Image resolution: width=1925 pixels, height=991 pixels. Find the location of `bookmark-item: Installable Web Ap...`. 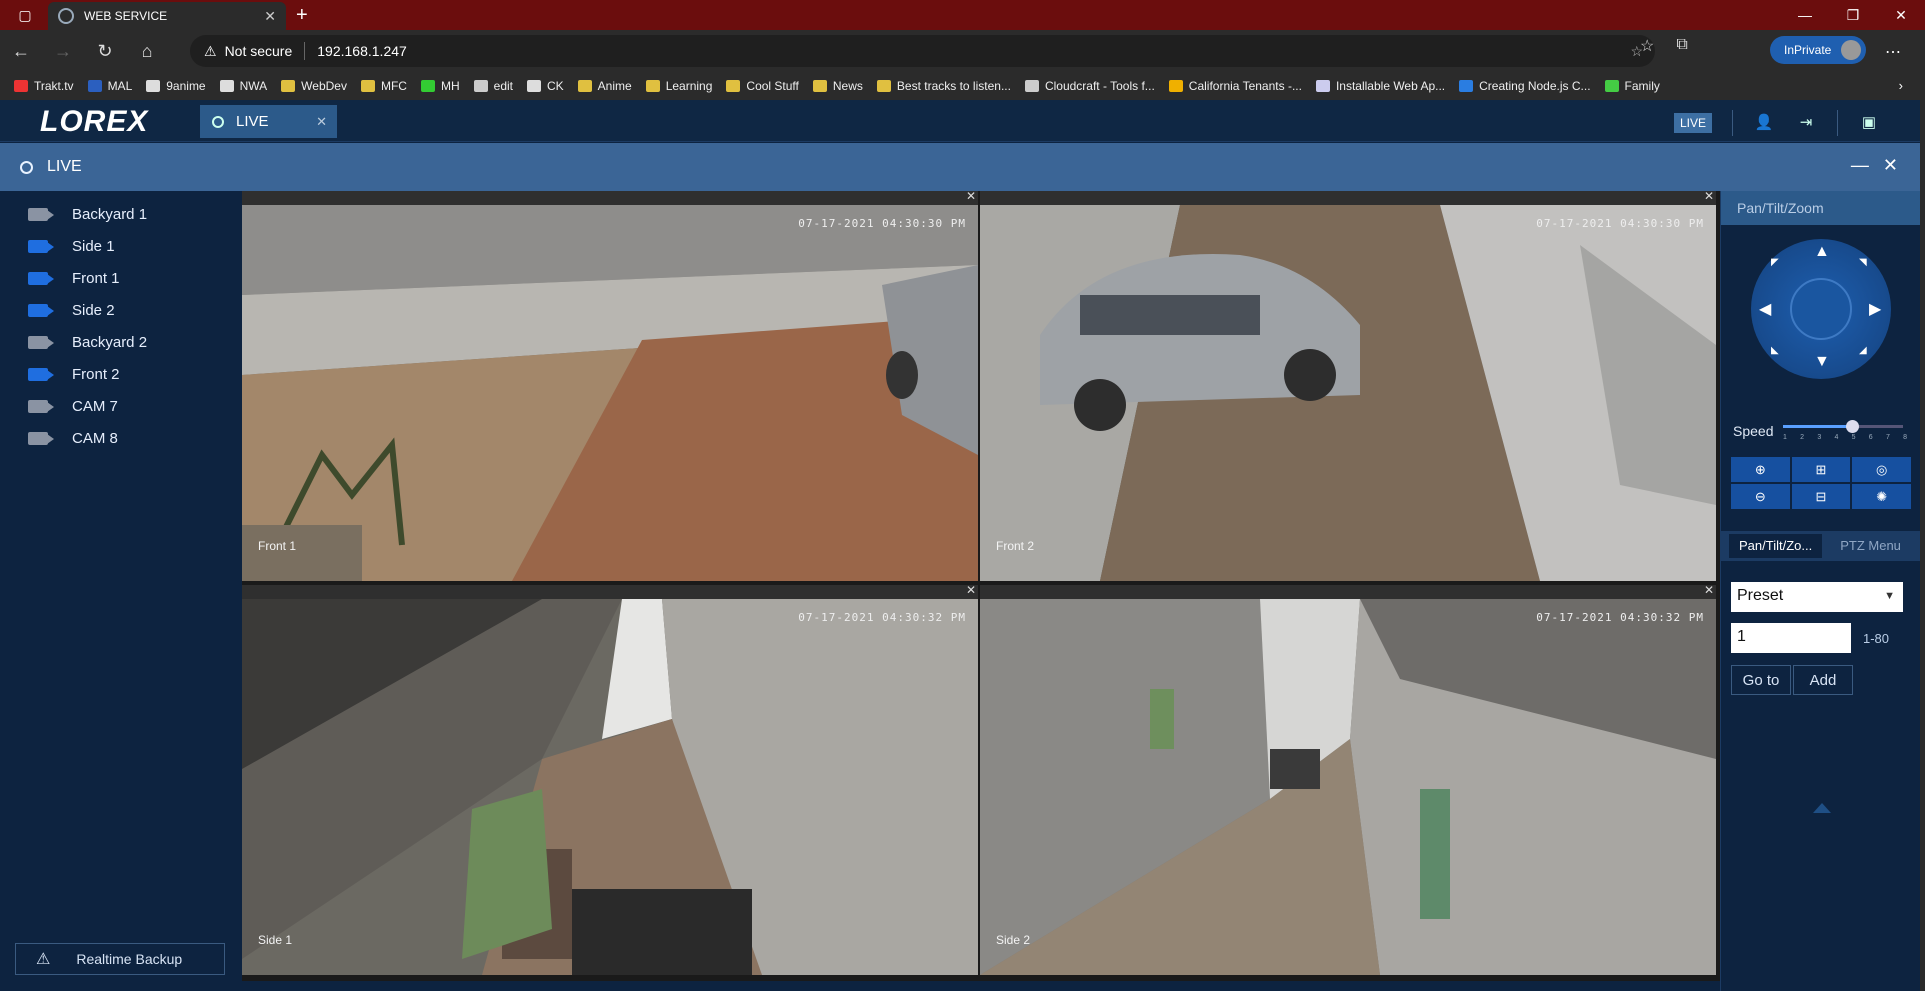

bookmark-item: Installable Web Ap... is located at coordinates (1380, 86).